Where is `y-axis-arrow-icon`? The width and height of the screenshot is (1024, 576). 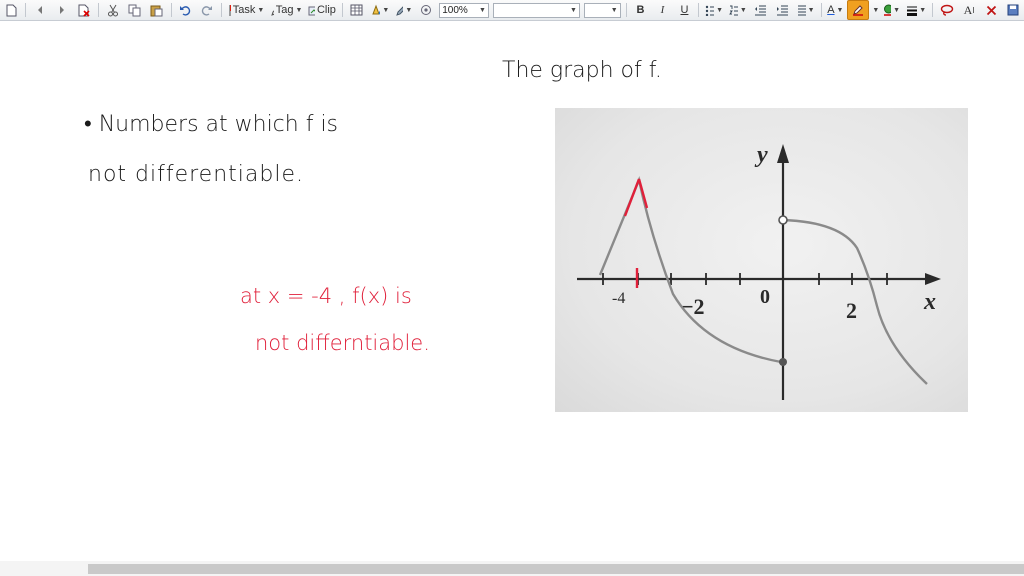
y-axis-arrow-icon is located at coordinates (783, 153).